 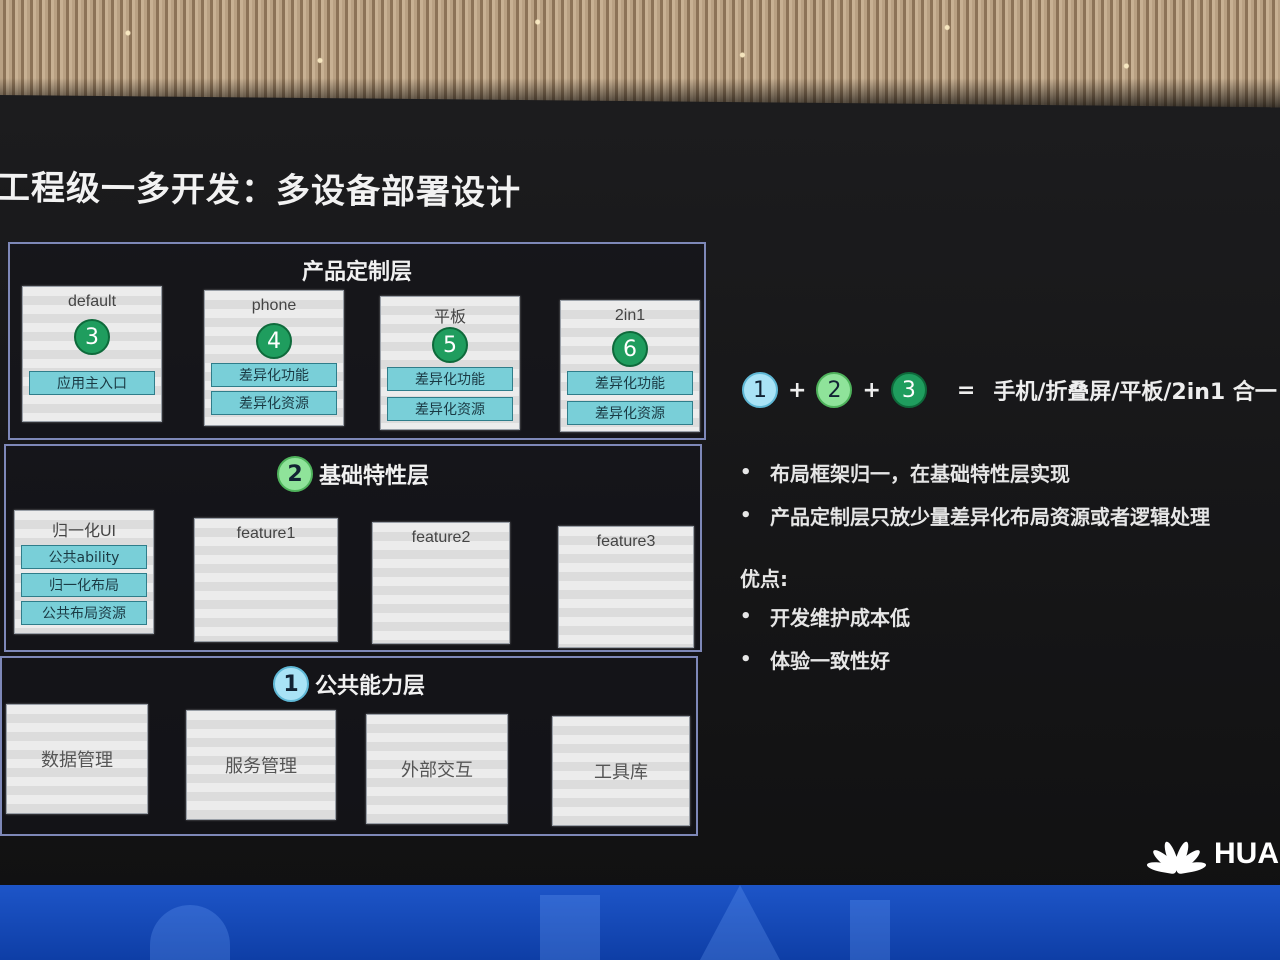 What do you see at coordinates (1176, 854) in the screenshot?
I see `petal-logo-icon` at bounding box center [1176, 854].